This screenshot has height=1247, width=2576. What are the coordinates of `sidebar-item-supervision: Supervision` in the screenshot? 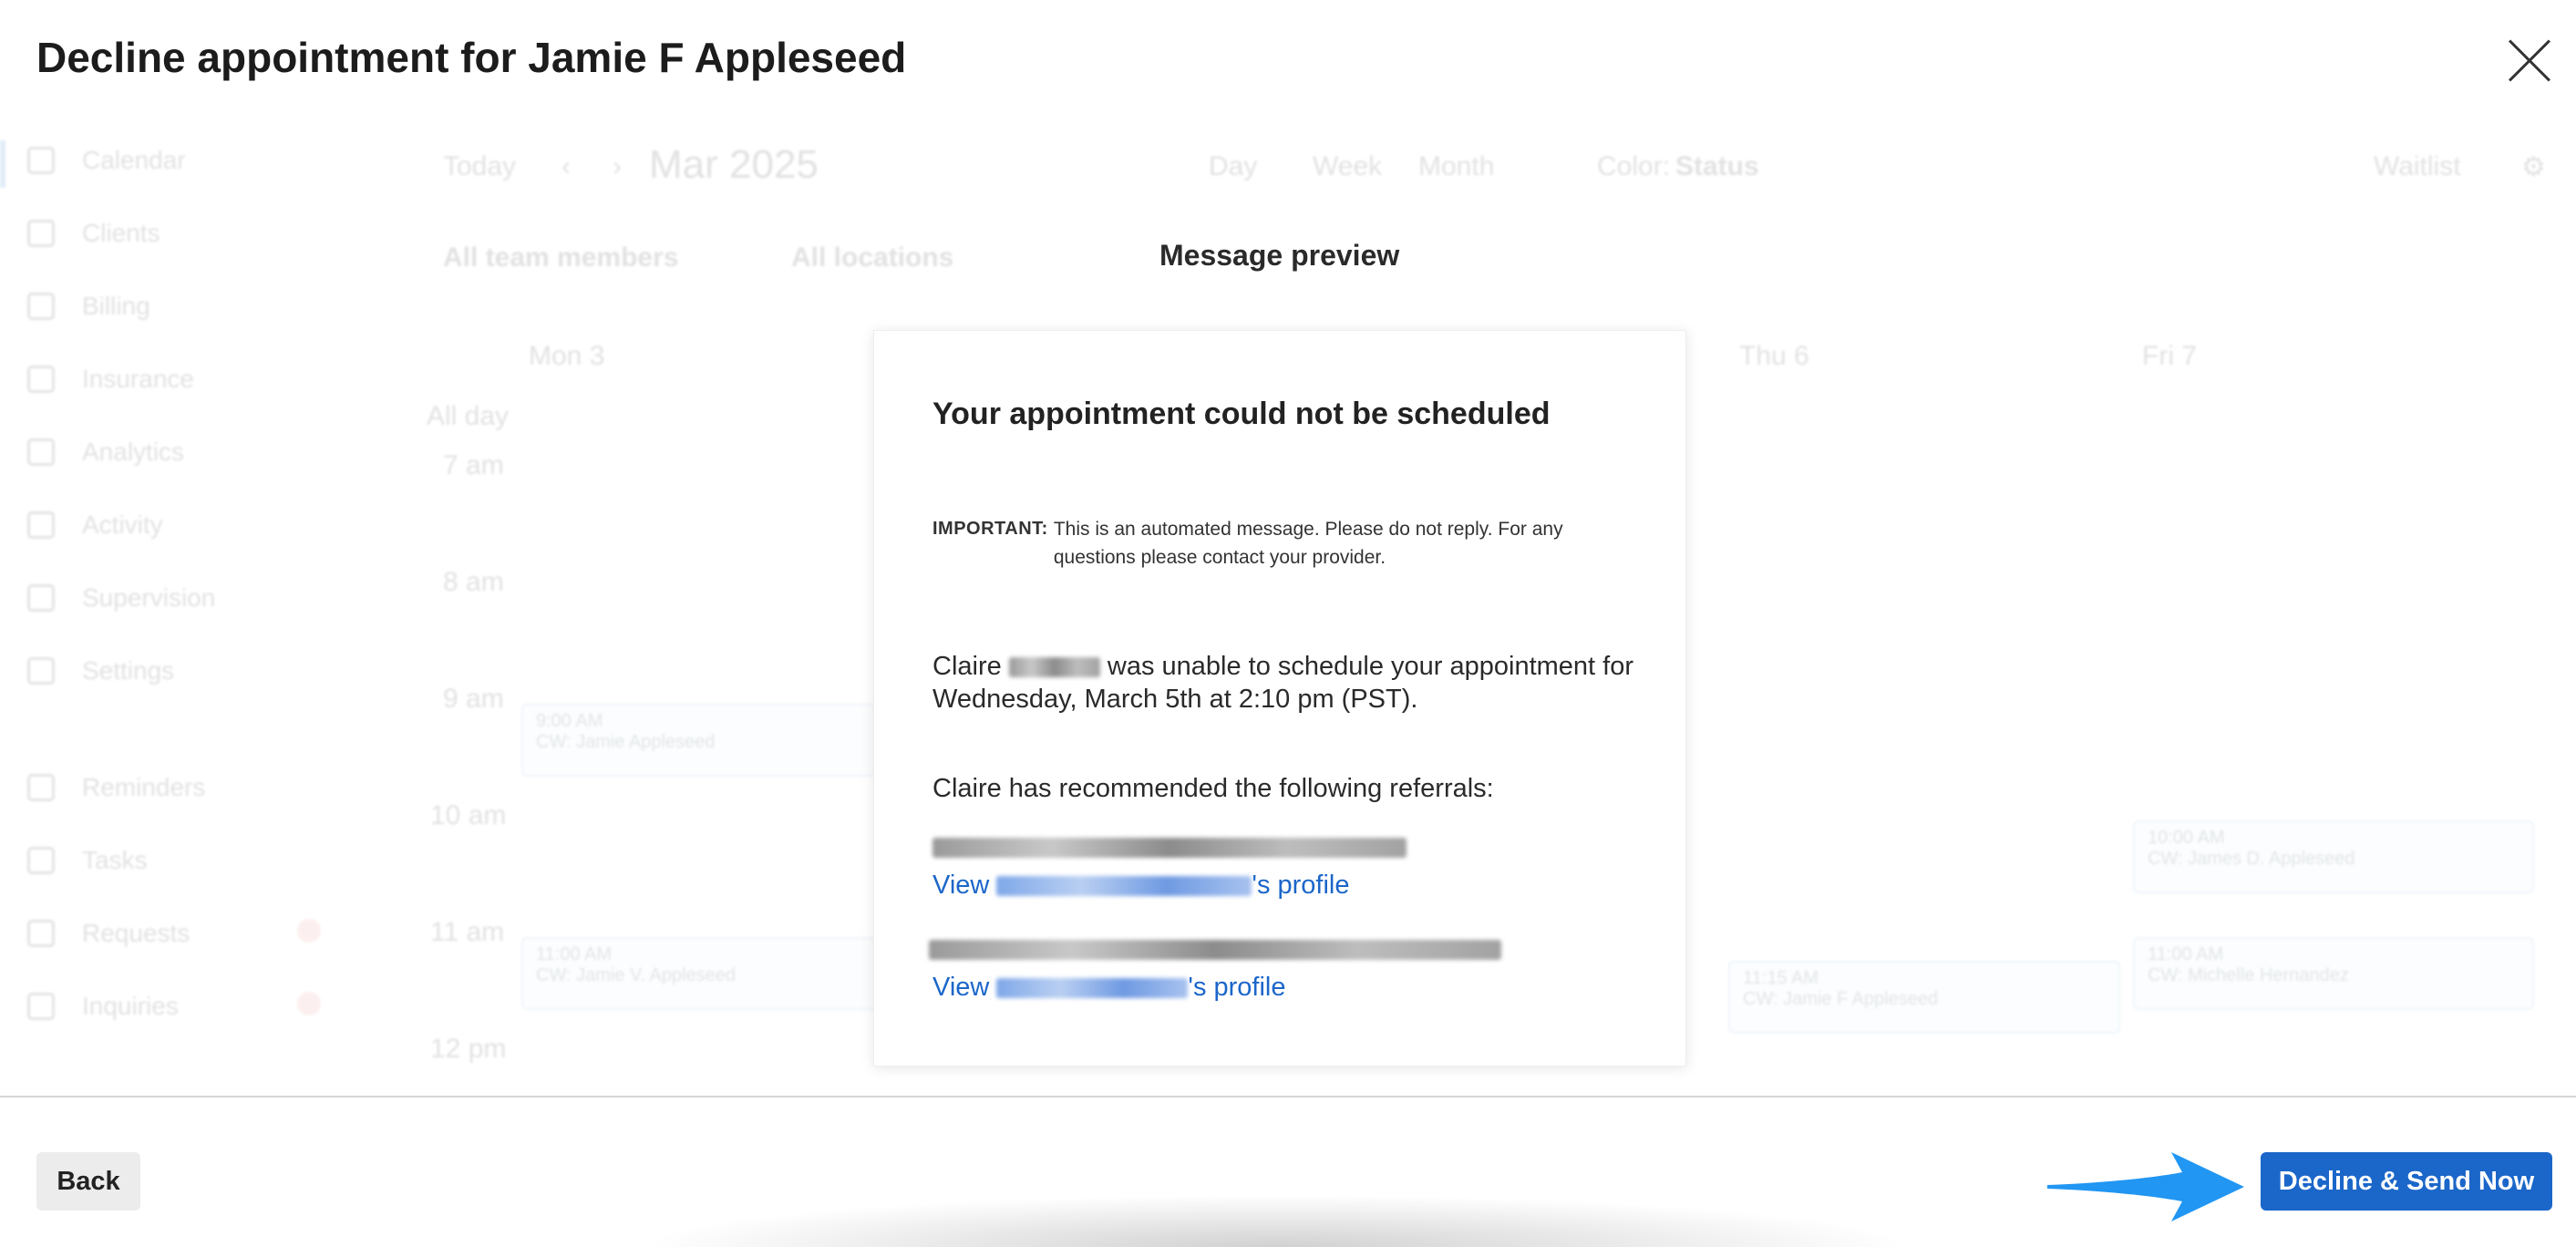 It's located at (121, 598).